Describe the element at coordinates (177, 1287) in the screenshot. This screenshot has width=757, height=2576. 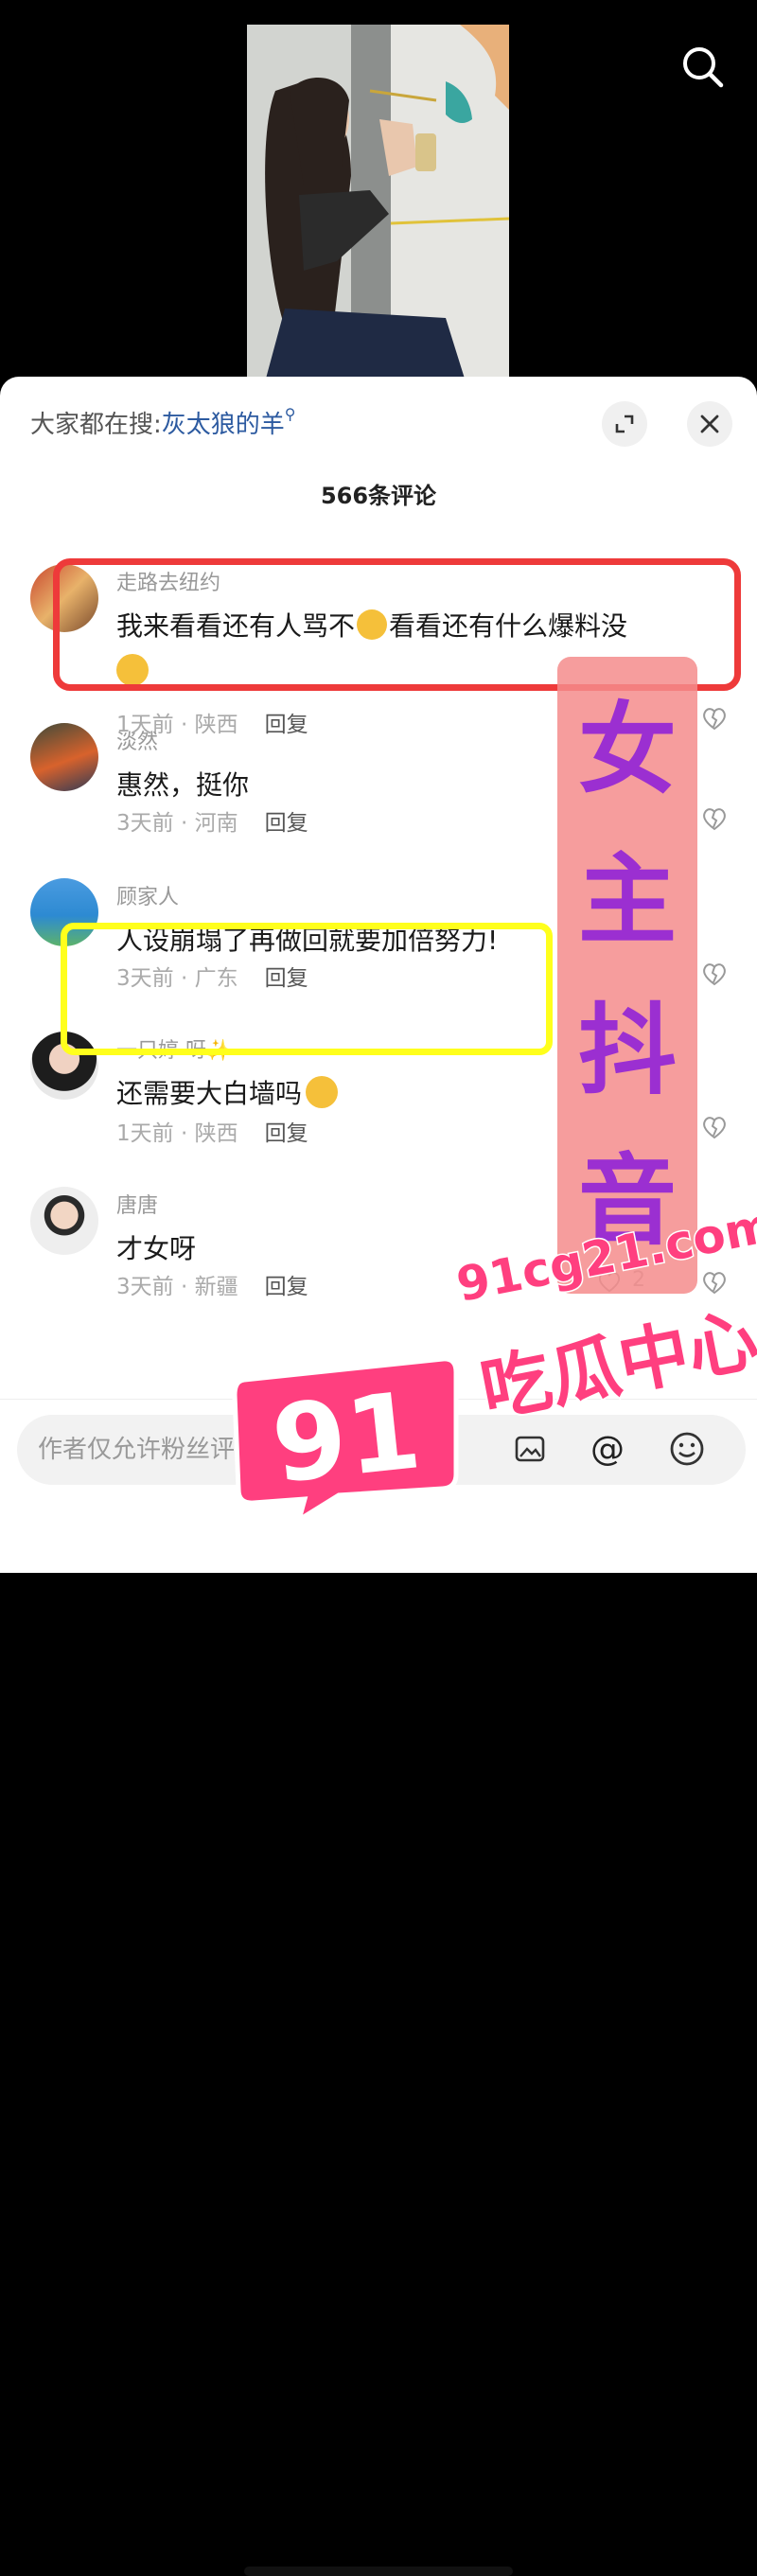
I see `comment-time: 3天前 · 新疆` at that location.